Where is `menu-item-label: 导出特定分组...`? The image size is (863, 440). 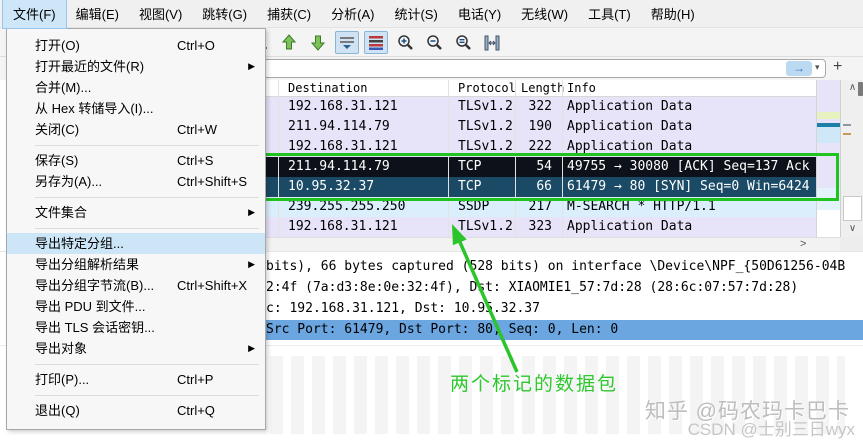 menu-item-label: 导出特定分组... is located at coordinates (79, 243).